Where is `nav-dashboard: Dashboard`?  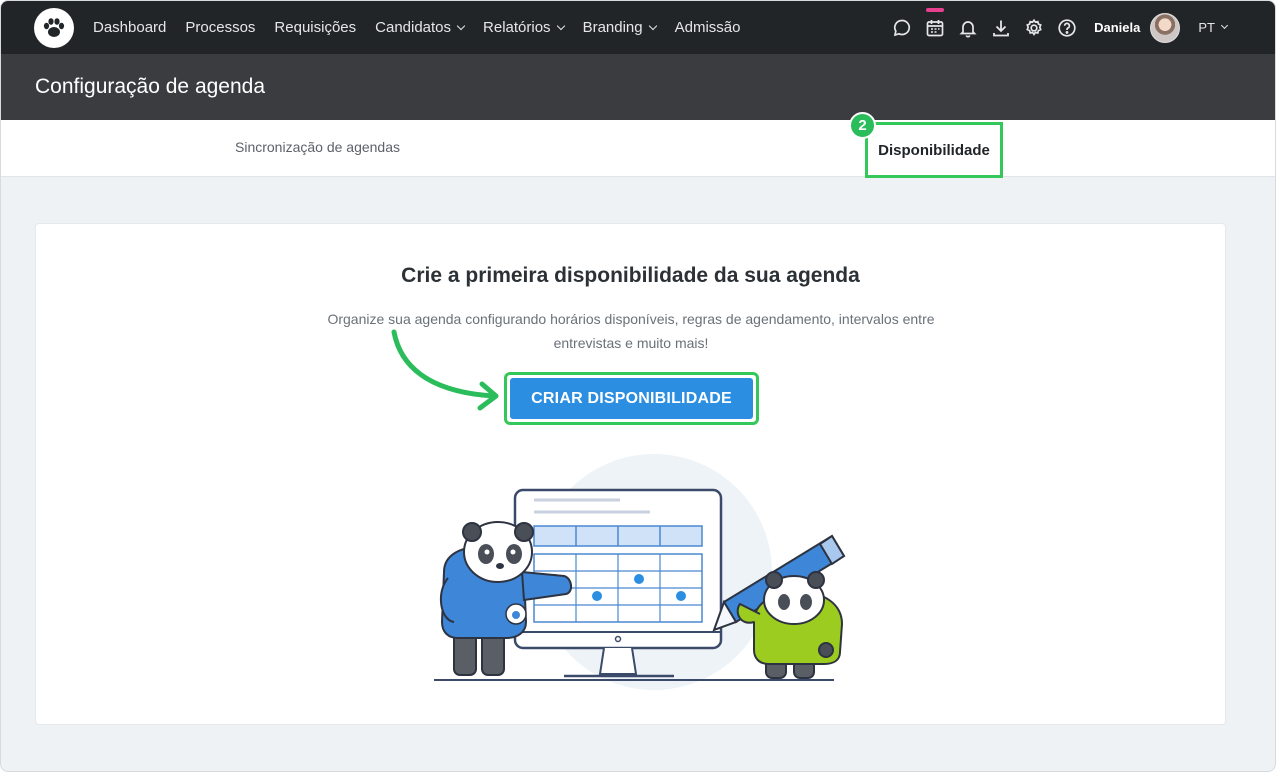
nav-dashboard: Dashboard is located at coordinates (129, 27).